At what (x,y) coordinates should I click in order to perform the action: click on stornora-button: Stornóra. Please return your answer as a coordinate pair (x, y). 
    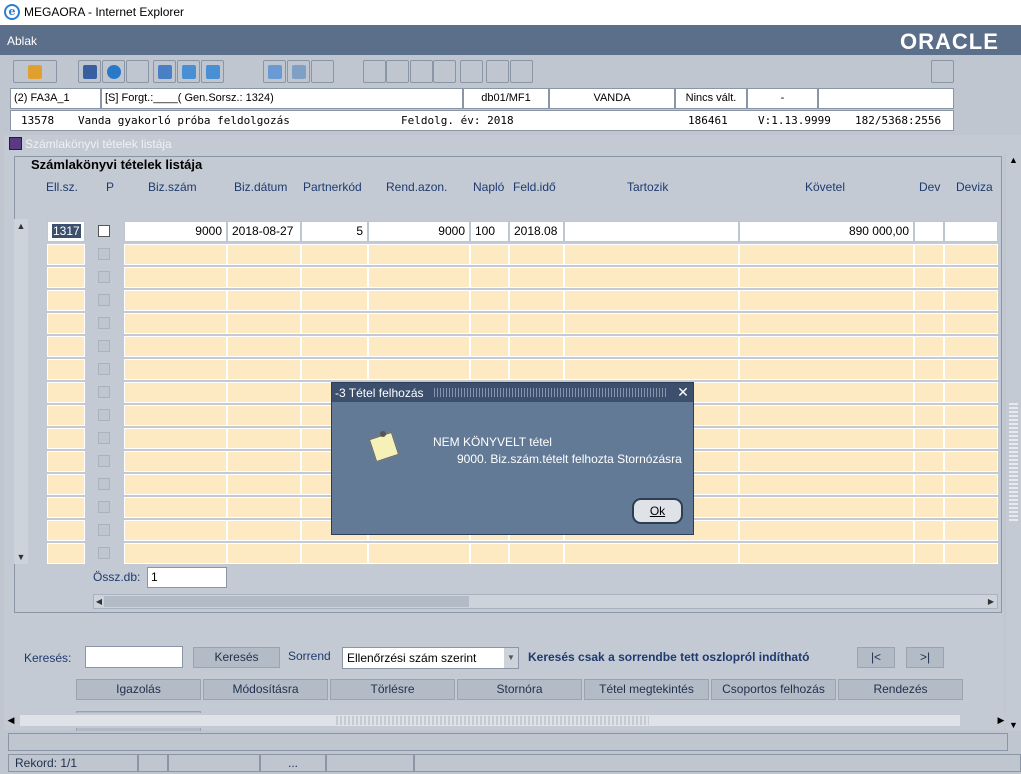
    Looking at the image, I should click on (519, 689).